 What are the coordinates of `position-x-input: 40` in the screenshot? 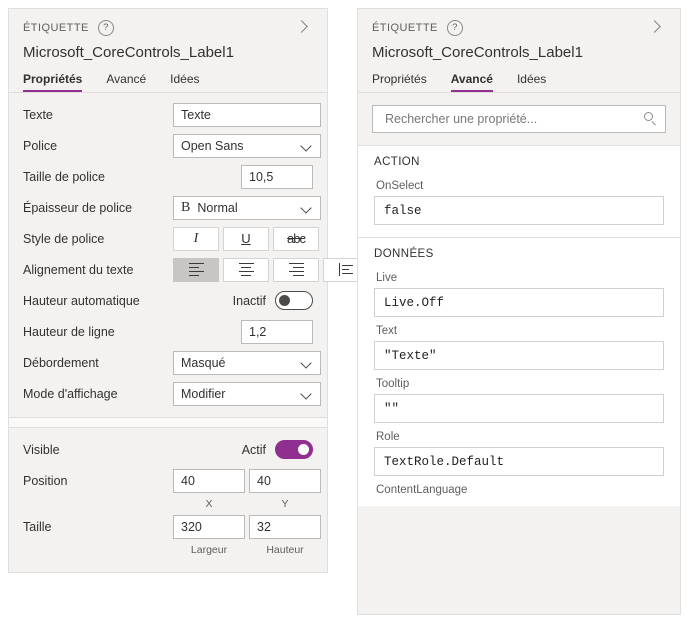 It's located at (209, 480).